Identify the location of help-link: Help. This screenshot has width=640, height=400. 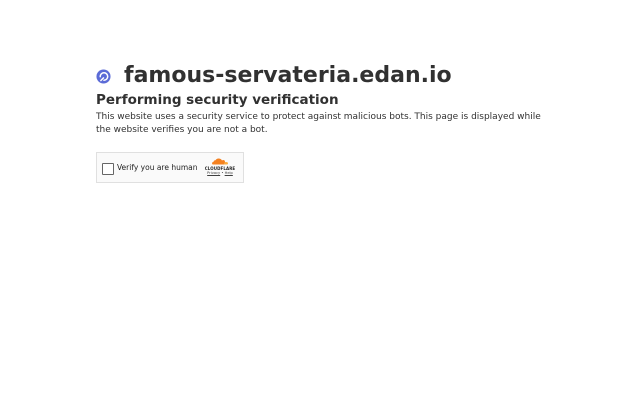
(229, 173).